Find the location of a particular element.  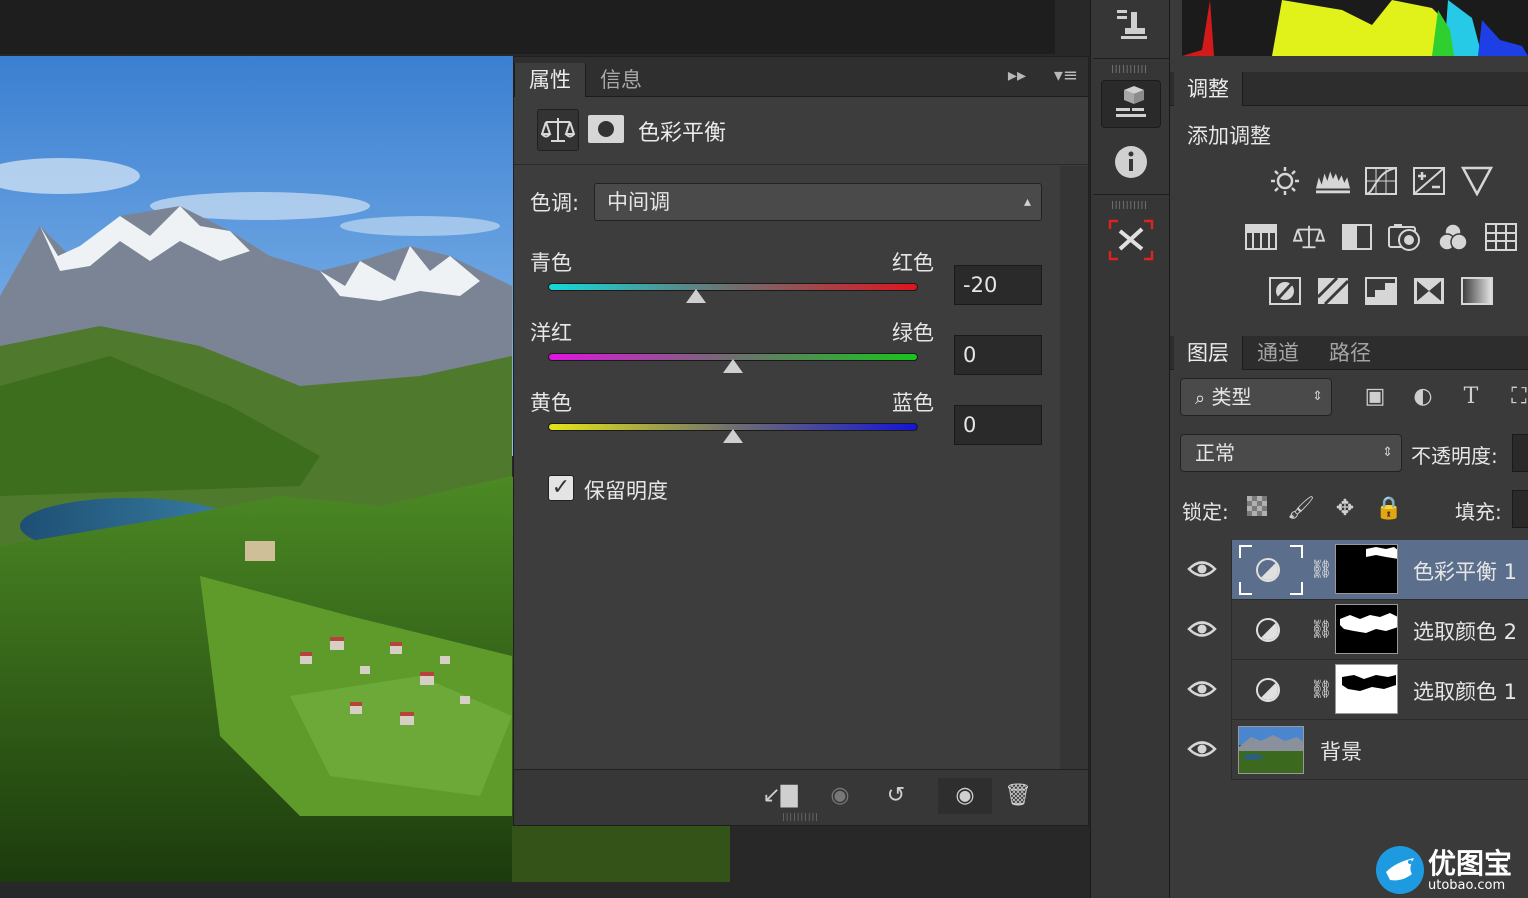

layer-row: ⛓ 选取颜色 1 is located at coordinates (1349, 690).